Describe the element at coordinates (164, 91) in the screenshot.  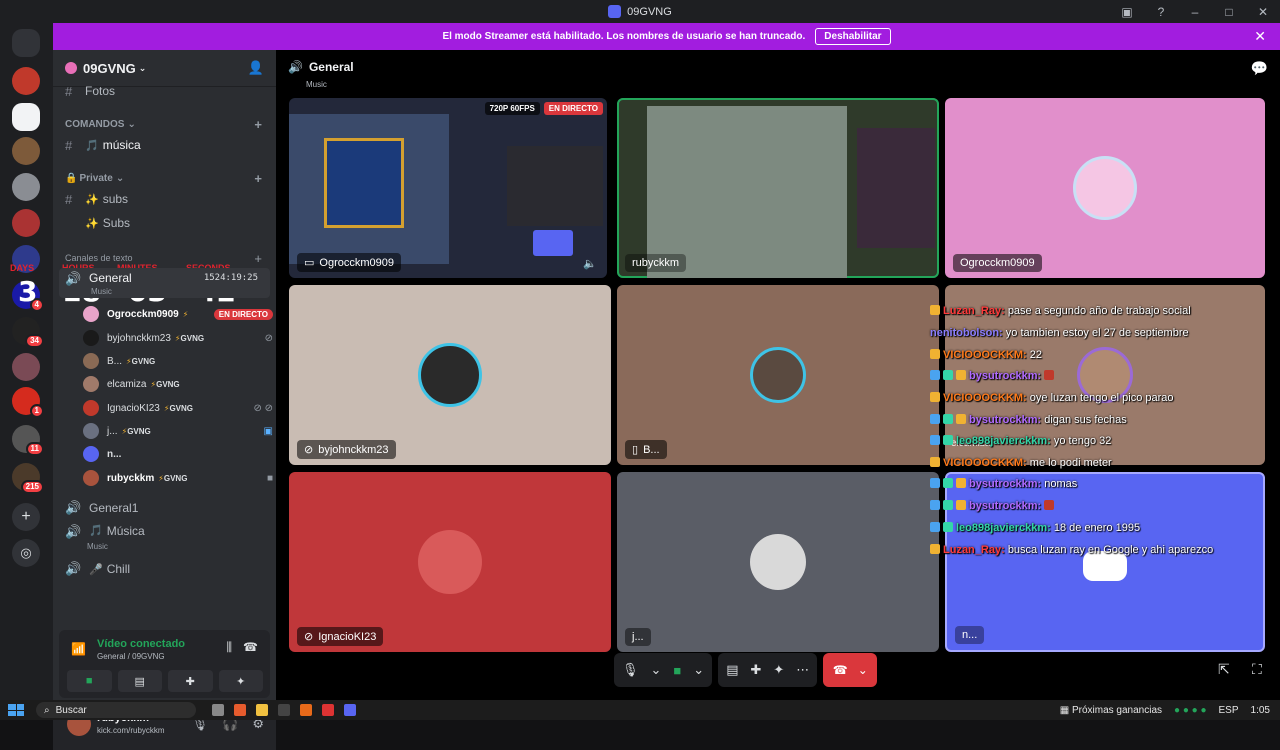
I see `channel-fotos: # Fotos` at that location.